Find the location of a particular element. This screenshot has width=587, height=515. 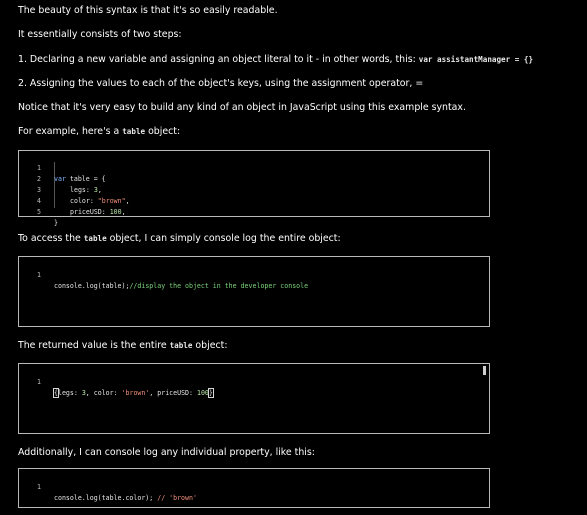

inline-code-var: var assistantManager = {} is located at coordinates (476, 59).